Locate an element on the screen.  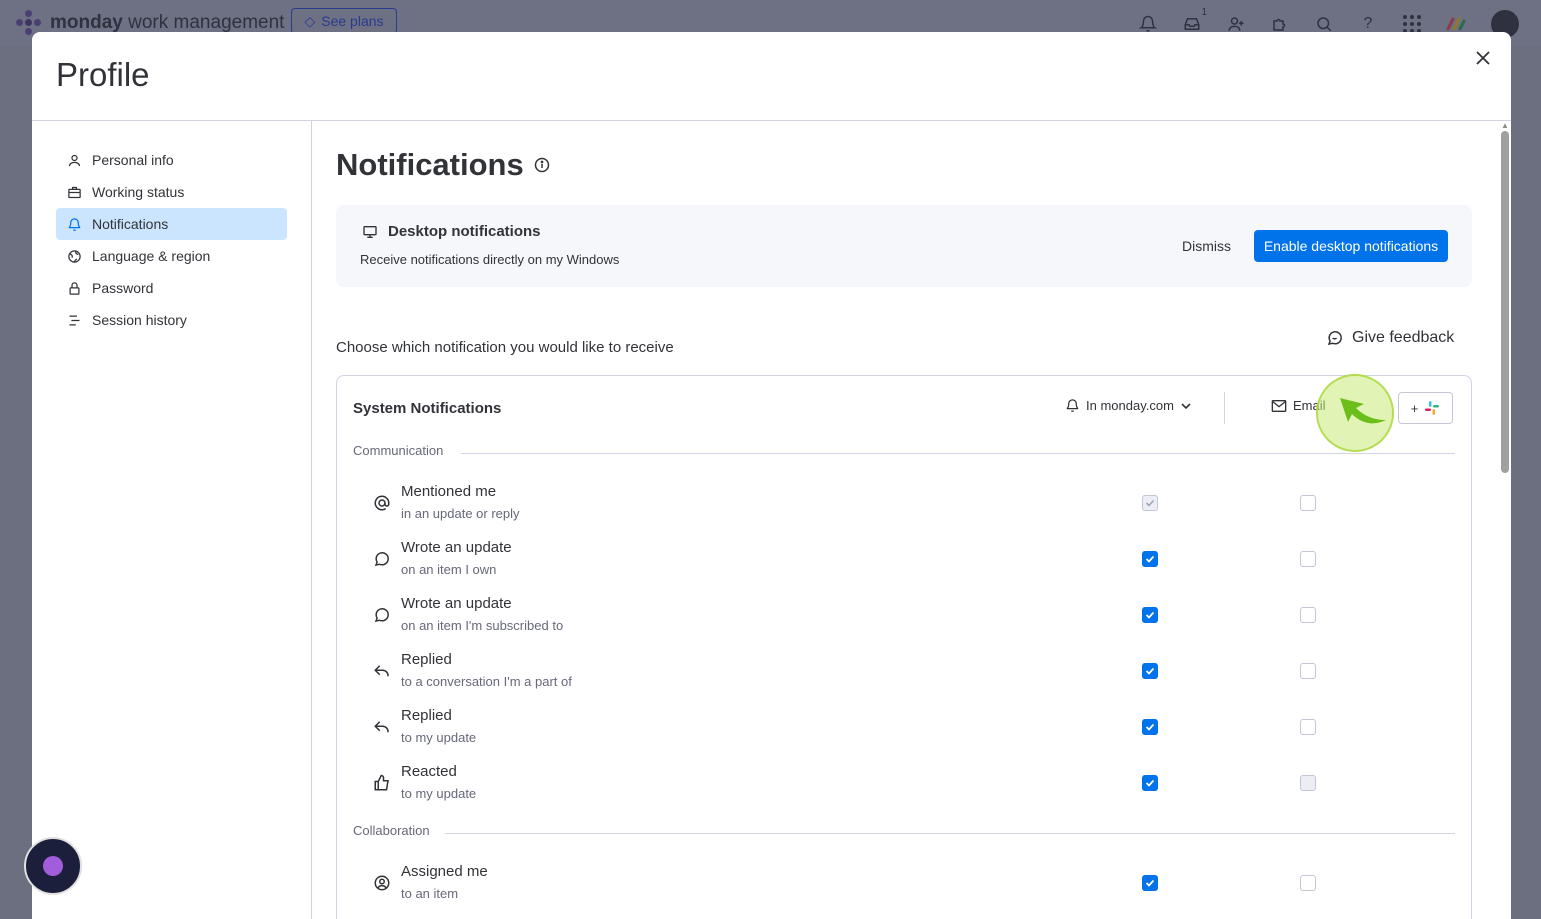
sidebar-item-label: Session history is located at coordinates (139, 320).